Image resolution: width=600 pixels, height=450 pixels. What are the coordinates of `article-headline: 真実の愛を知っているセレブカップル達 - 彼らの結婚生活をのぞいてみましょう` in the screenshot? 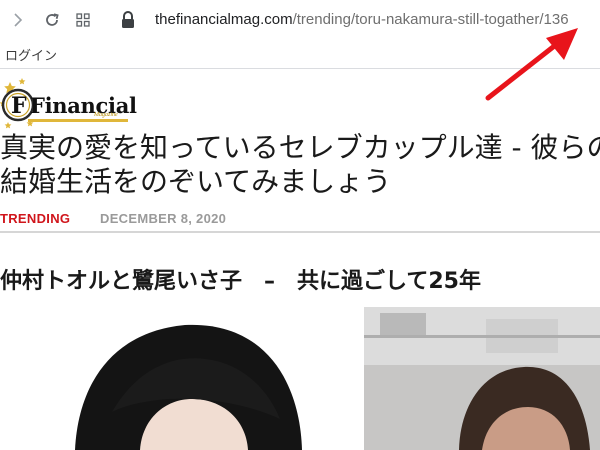 It's located at (300, 164).